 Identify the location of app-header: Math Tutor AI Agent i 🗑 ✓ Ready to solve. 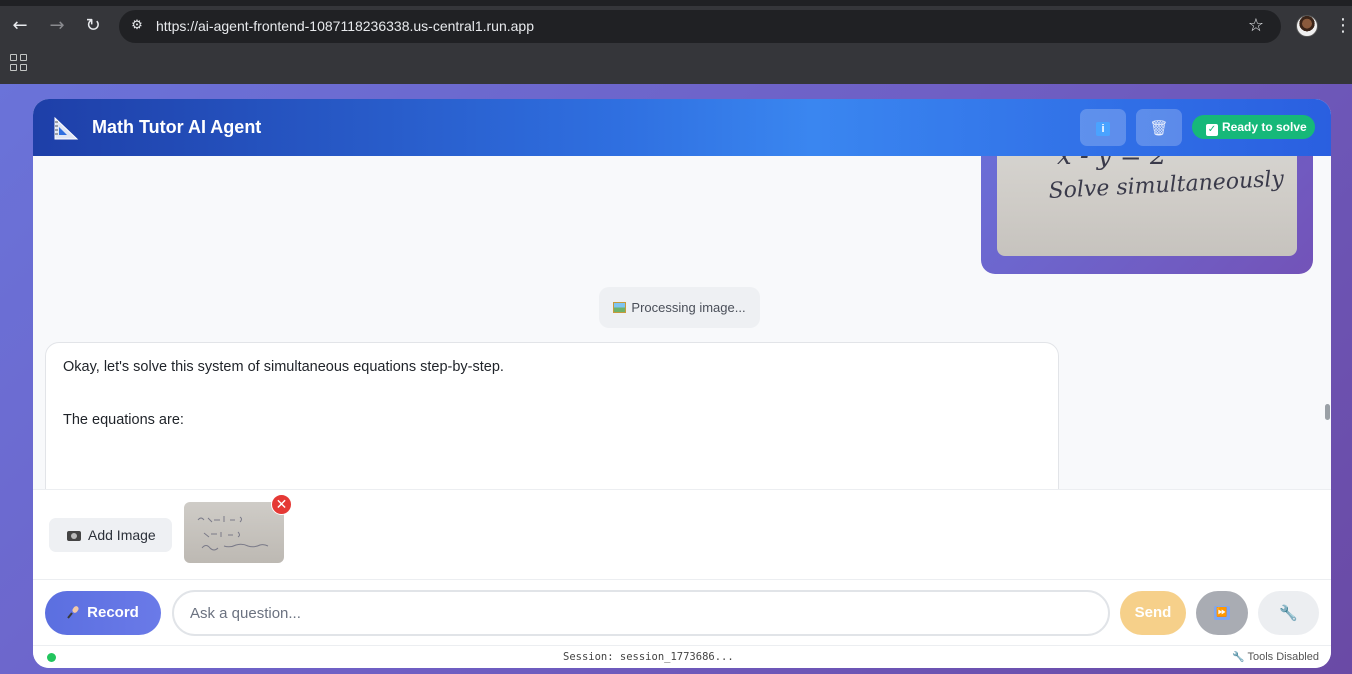
(682, 127).